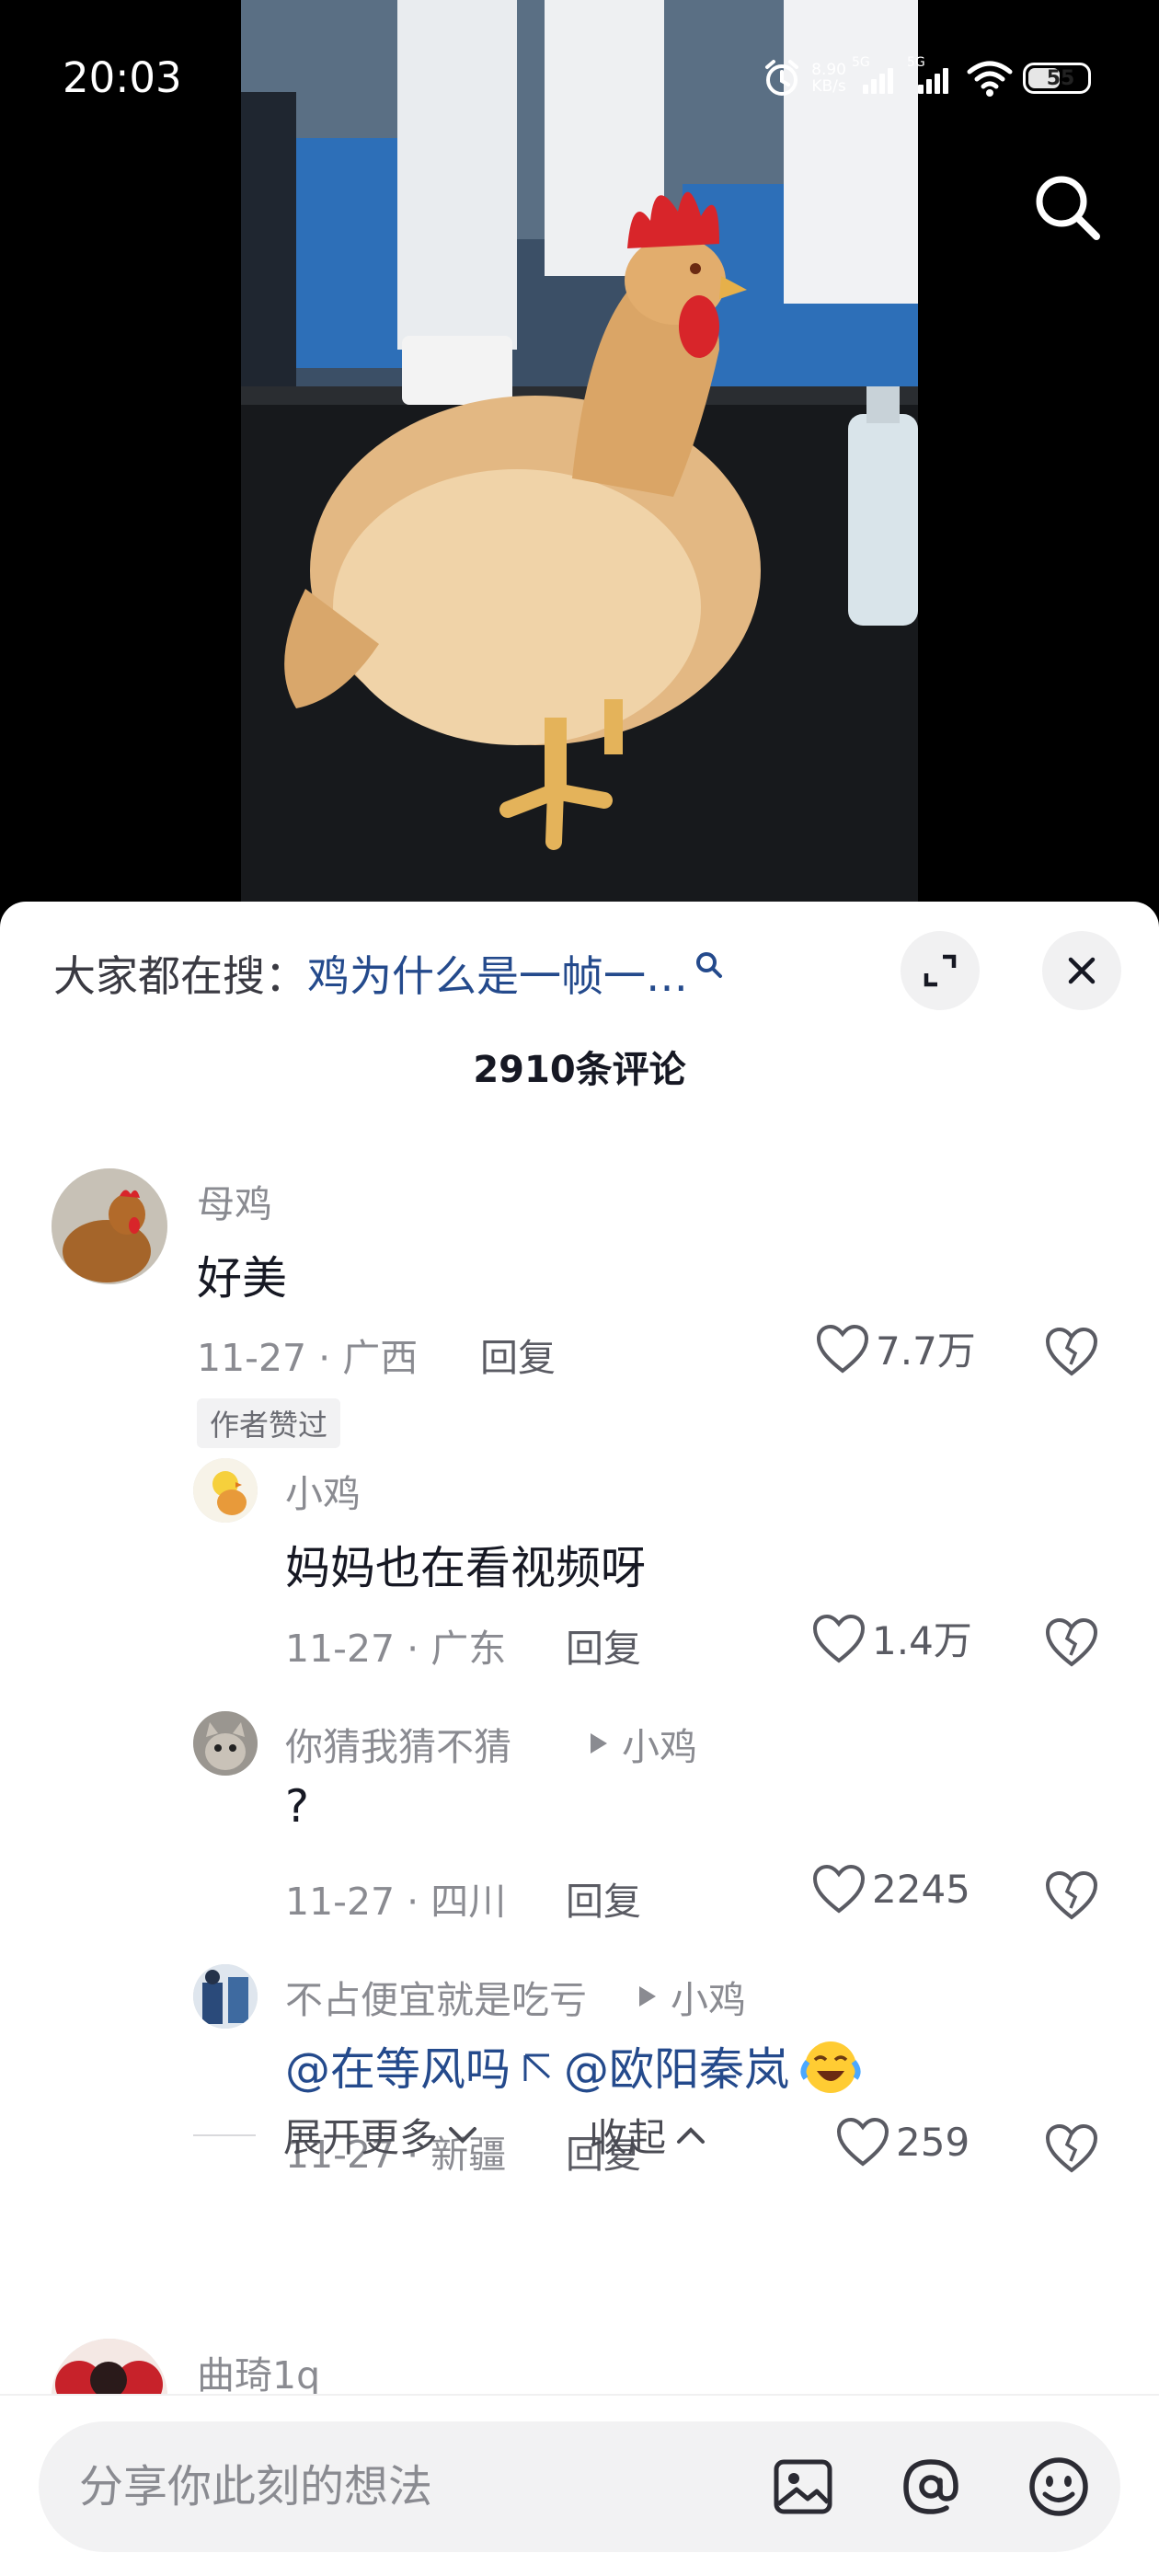 The width and height of the screenshot is (1159, 2576). I want to click on reply-text: 妈妈也在看视频呀, so click(466, 1568).